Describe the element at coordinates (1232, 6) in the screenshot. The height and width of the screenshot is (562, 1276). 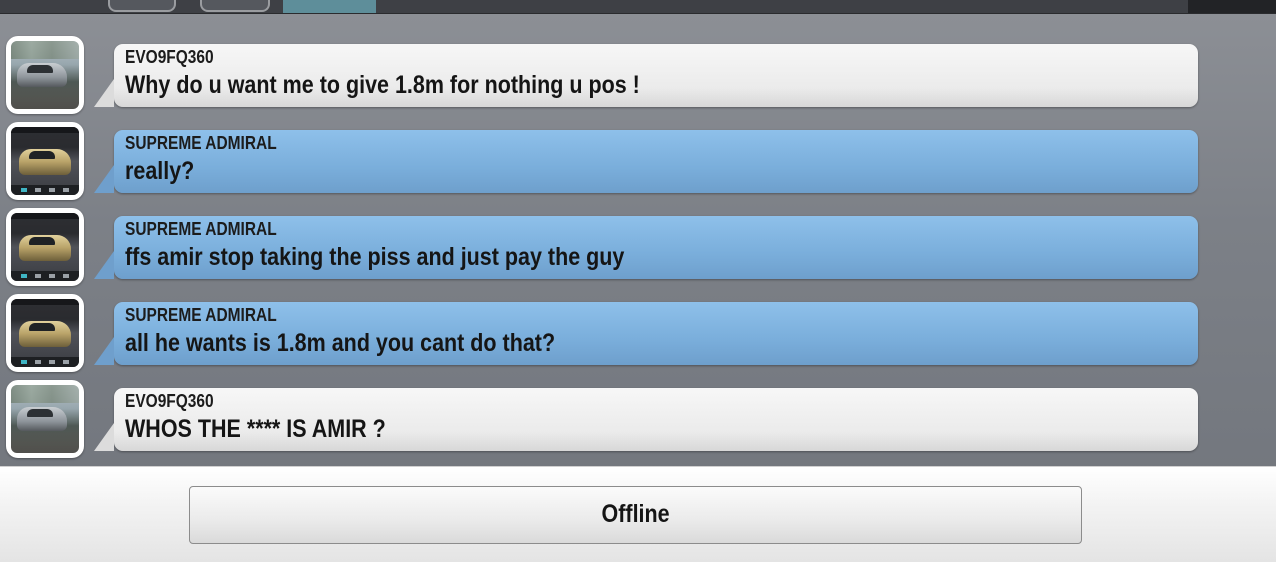
I see `top-right-panel` at that location.